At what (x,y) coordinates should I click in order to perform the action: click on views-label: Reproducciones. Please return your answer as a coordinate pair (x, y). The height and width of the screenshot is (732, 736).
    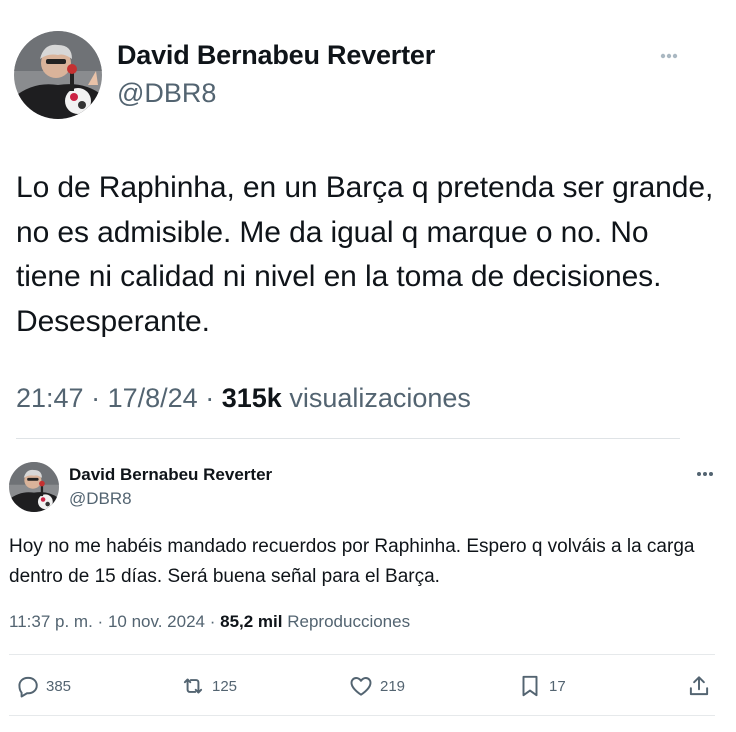
    Looking at the image, I should click on (349, 621).